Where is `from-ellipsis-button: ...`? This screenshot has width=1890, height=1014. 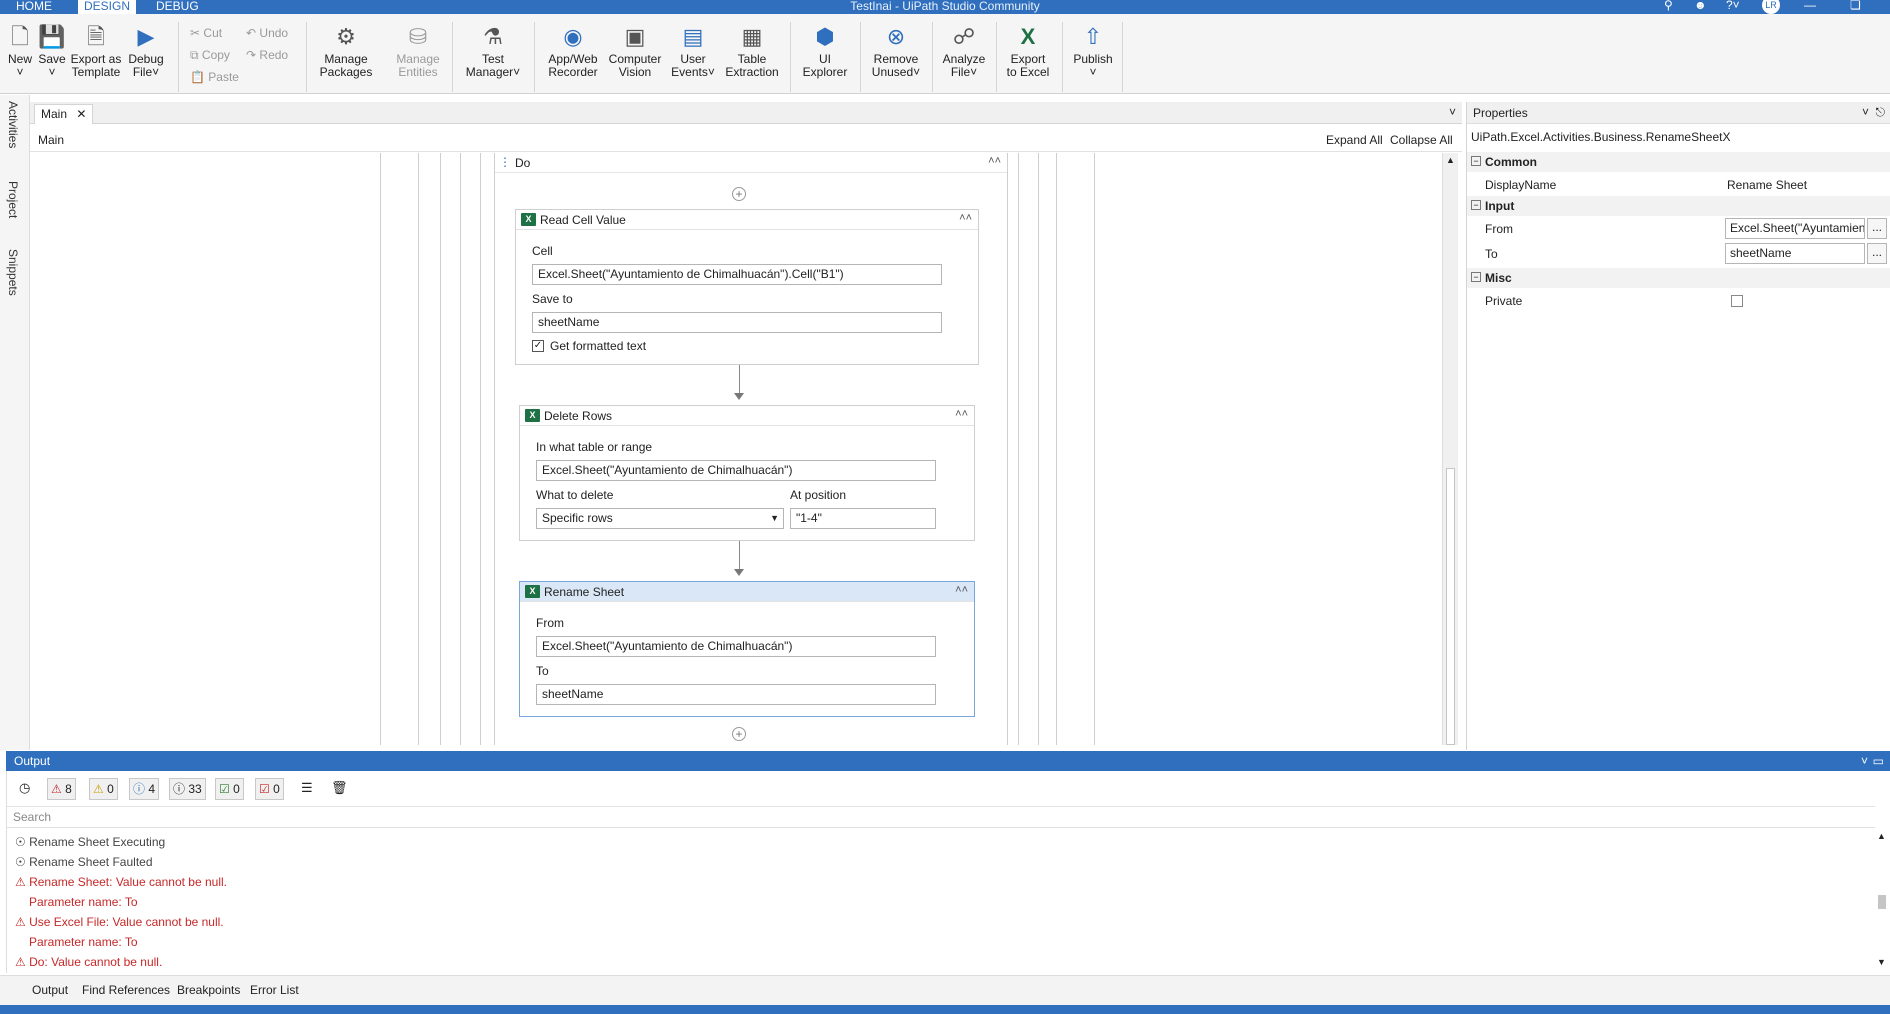 from-ellipsis-button: ... is located at coordinates (1877, 228).